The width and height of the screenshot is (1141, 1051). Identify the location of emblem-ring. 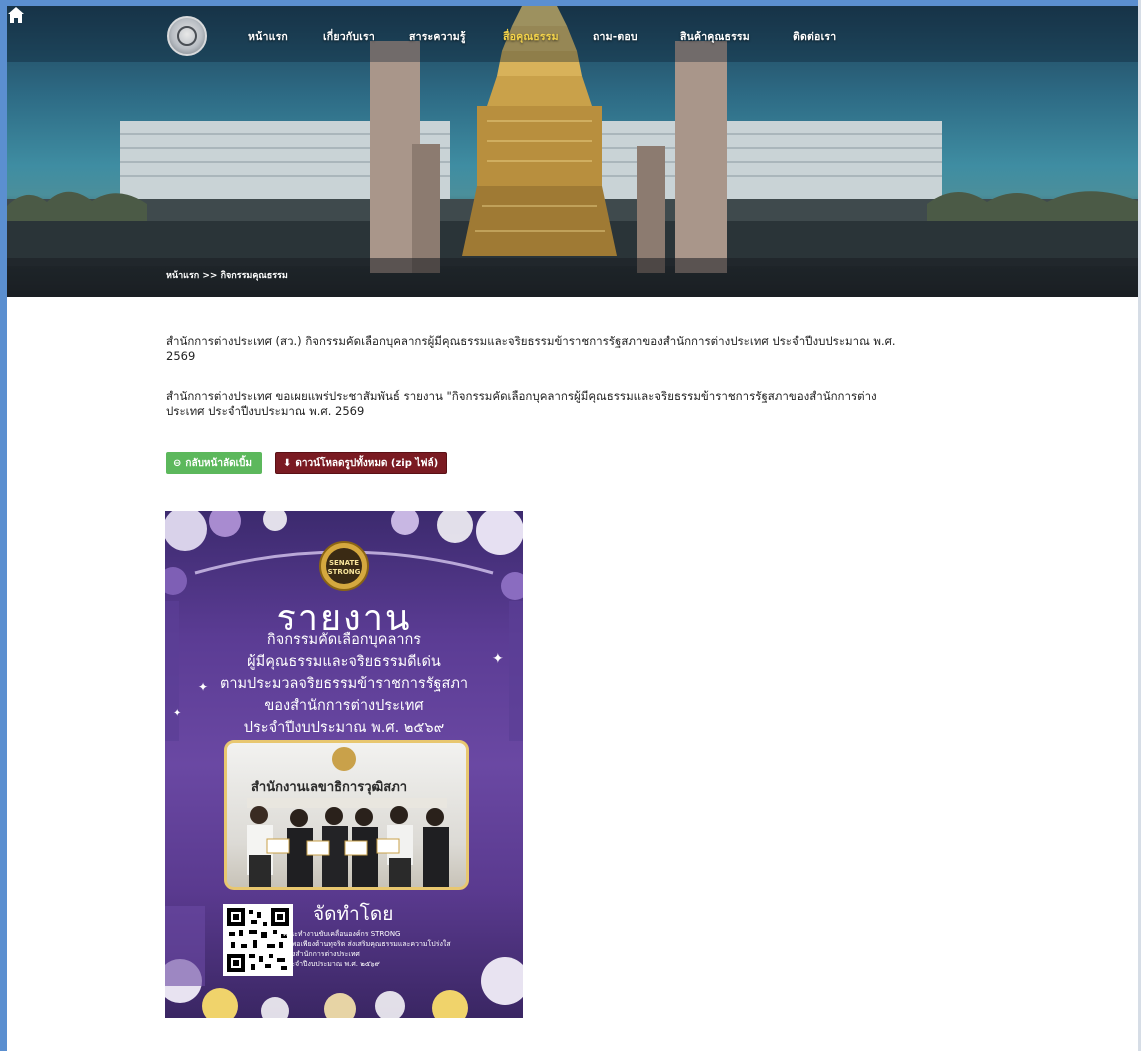
(187, 36).